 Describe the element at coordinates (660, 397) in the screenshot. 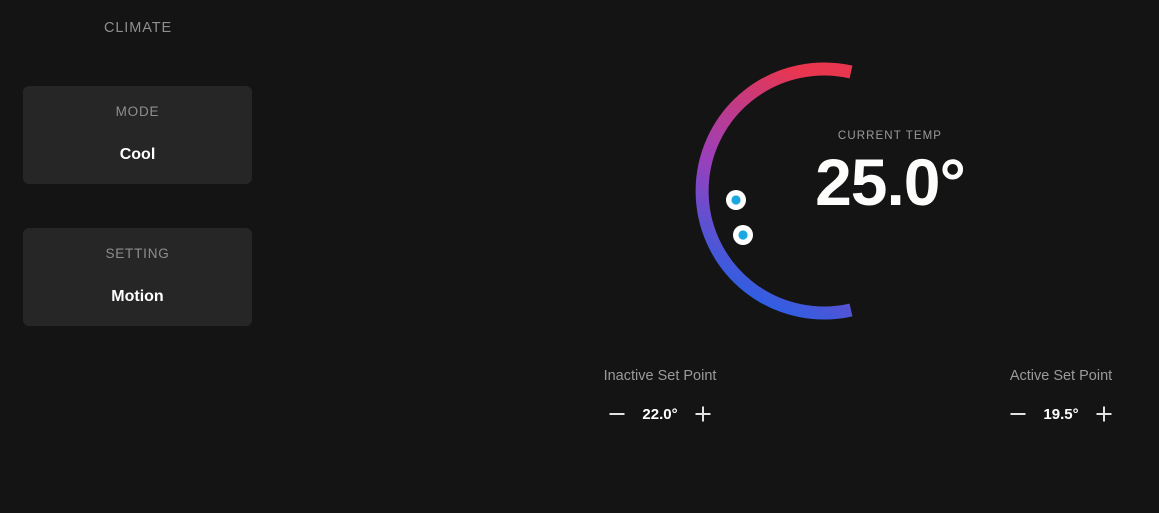

I see `inactive-setpoint-control: Inactive Set Point 22.0°` at that location.